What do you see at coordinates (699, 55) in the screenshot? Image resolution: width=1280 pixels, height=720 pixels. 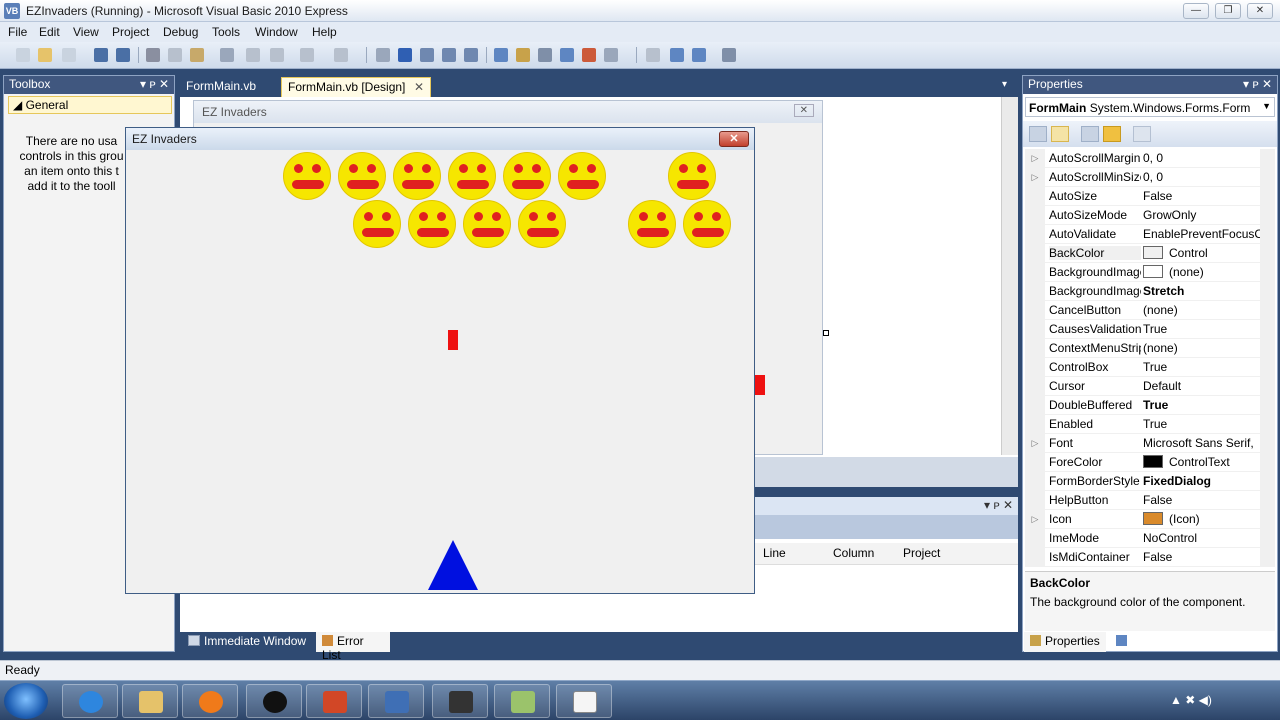 I see `dock-icon` at bounding box center [699, 55].